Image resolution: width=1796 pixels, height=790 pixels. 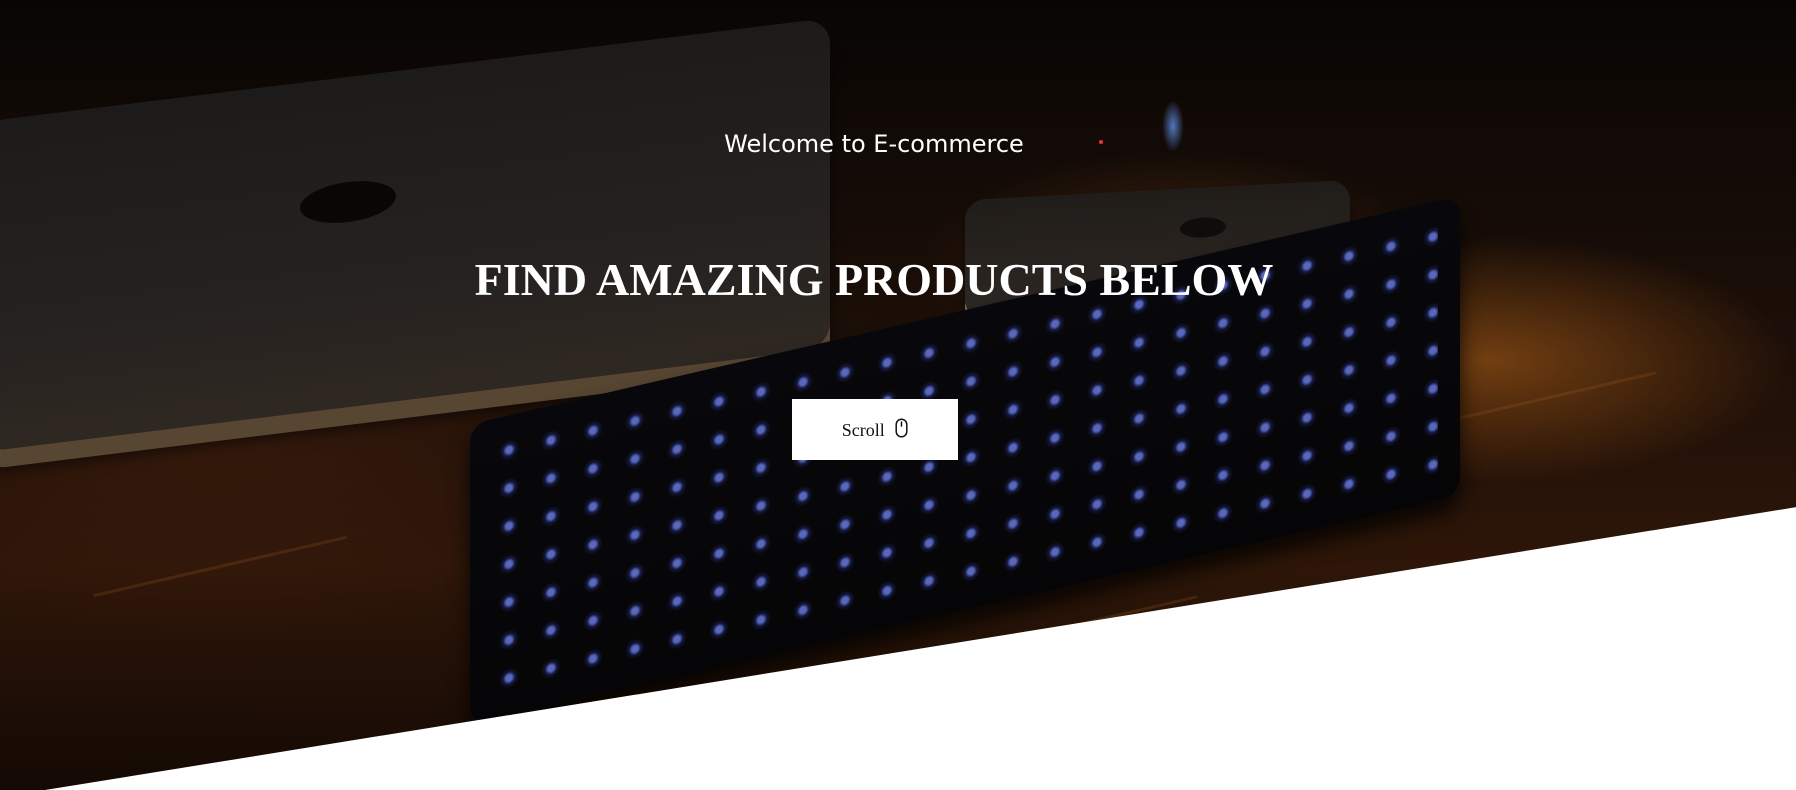 I want to click on welcome-text: Welcome to E-commerce, so click(x=874, y=144).